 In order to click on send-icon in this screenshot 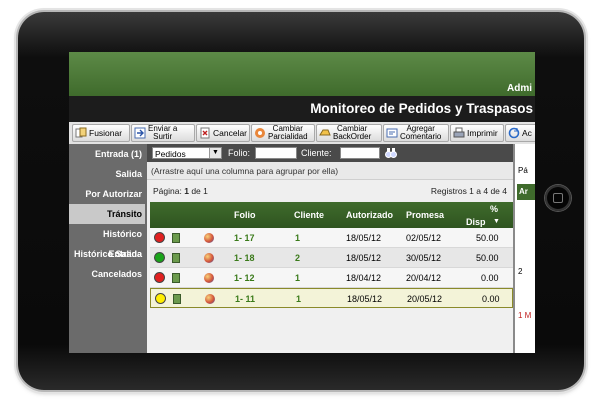, I will do `click(140, 133)`.